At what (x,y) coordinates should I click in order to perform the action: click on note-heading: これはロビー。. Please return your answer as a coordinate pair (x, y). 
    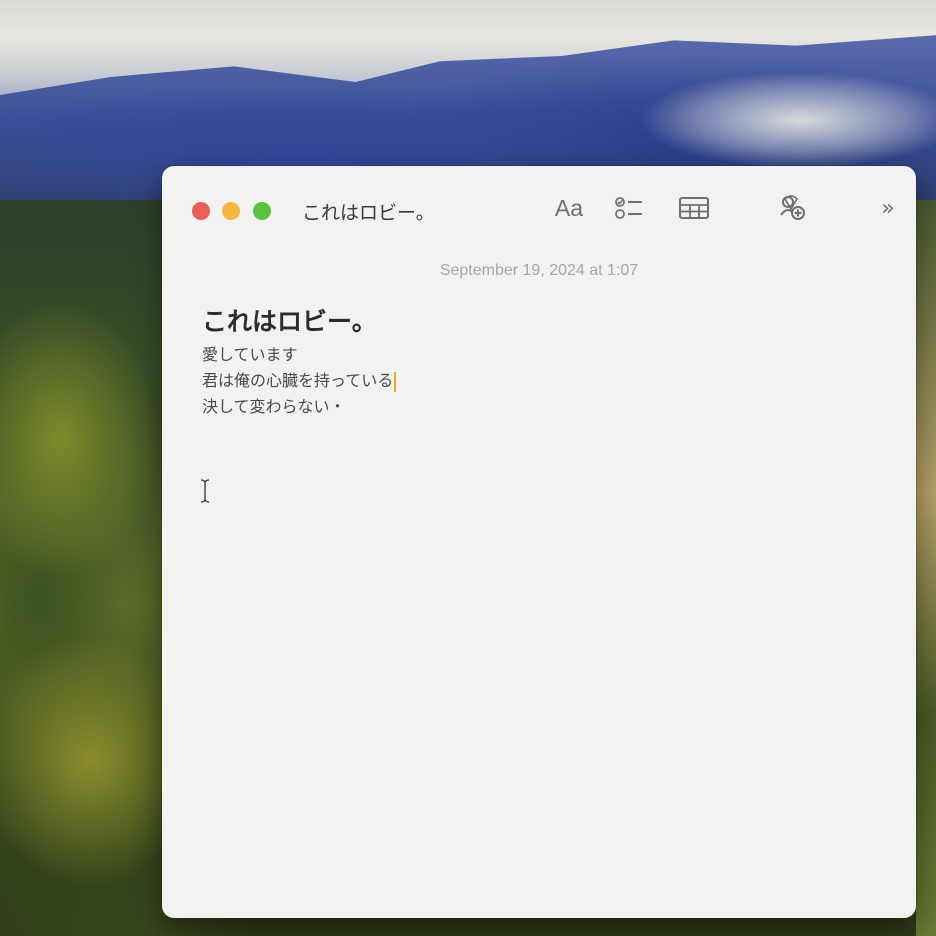
    Looking at the image, I should click on (542, 320).